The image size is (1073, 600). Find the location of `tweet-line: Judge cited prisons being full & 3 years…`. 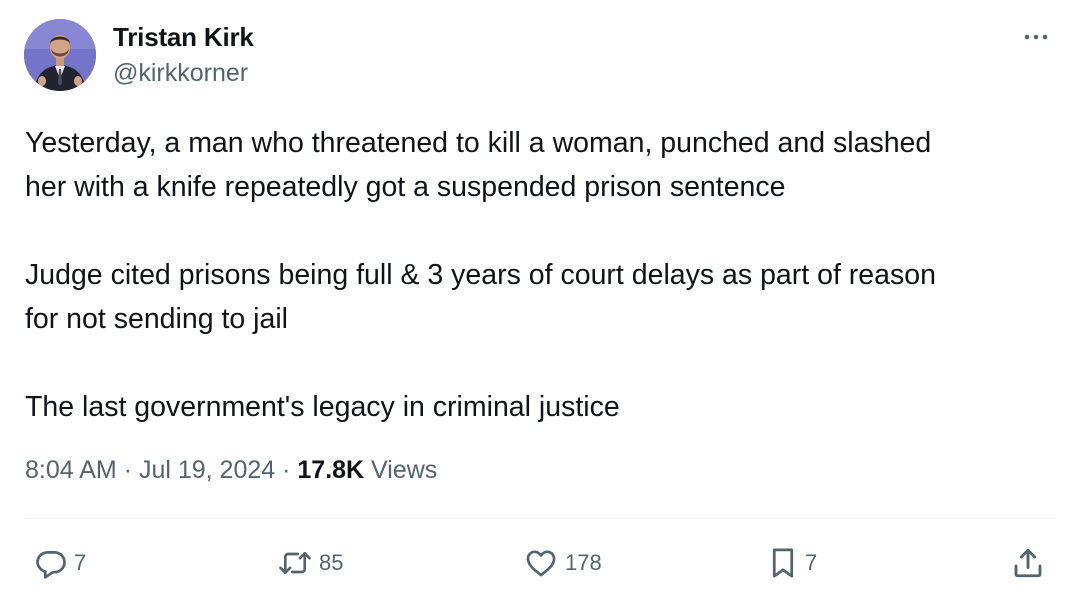

tweet-line: Judge cited prisons being full & 3 years… is located at coordinates (480, 275).